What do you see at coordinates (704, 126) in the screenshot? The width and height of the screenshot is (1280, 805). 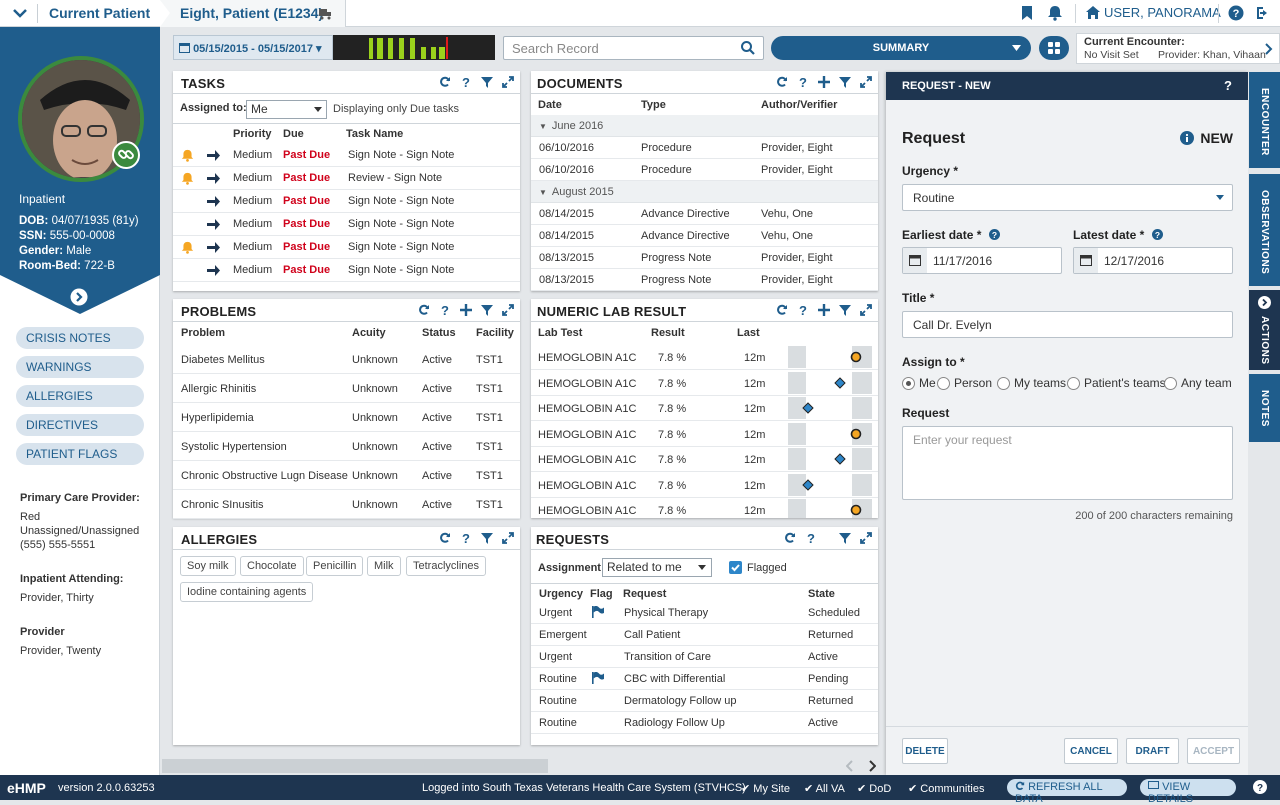 I see `document-group: ▼ June 2016` at bounding box center [704, 126].